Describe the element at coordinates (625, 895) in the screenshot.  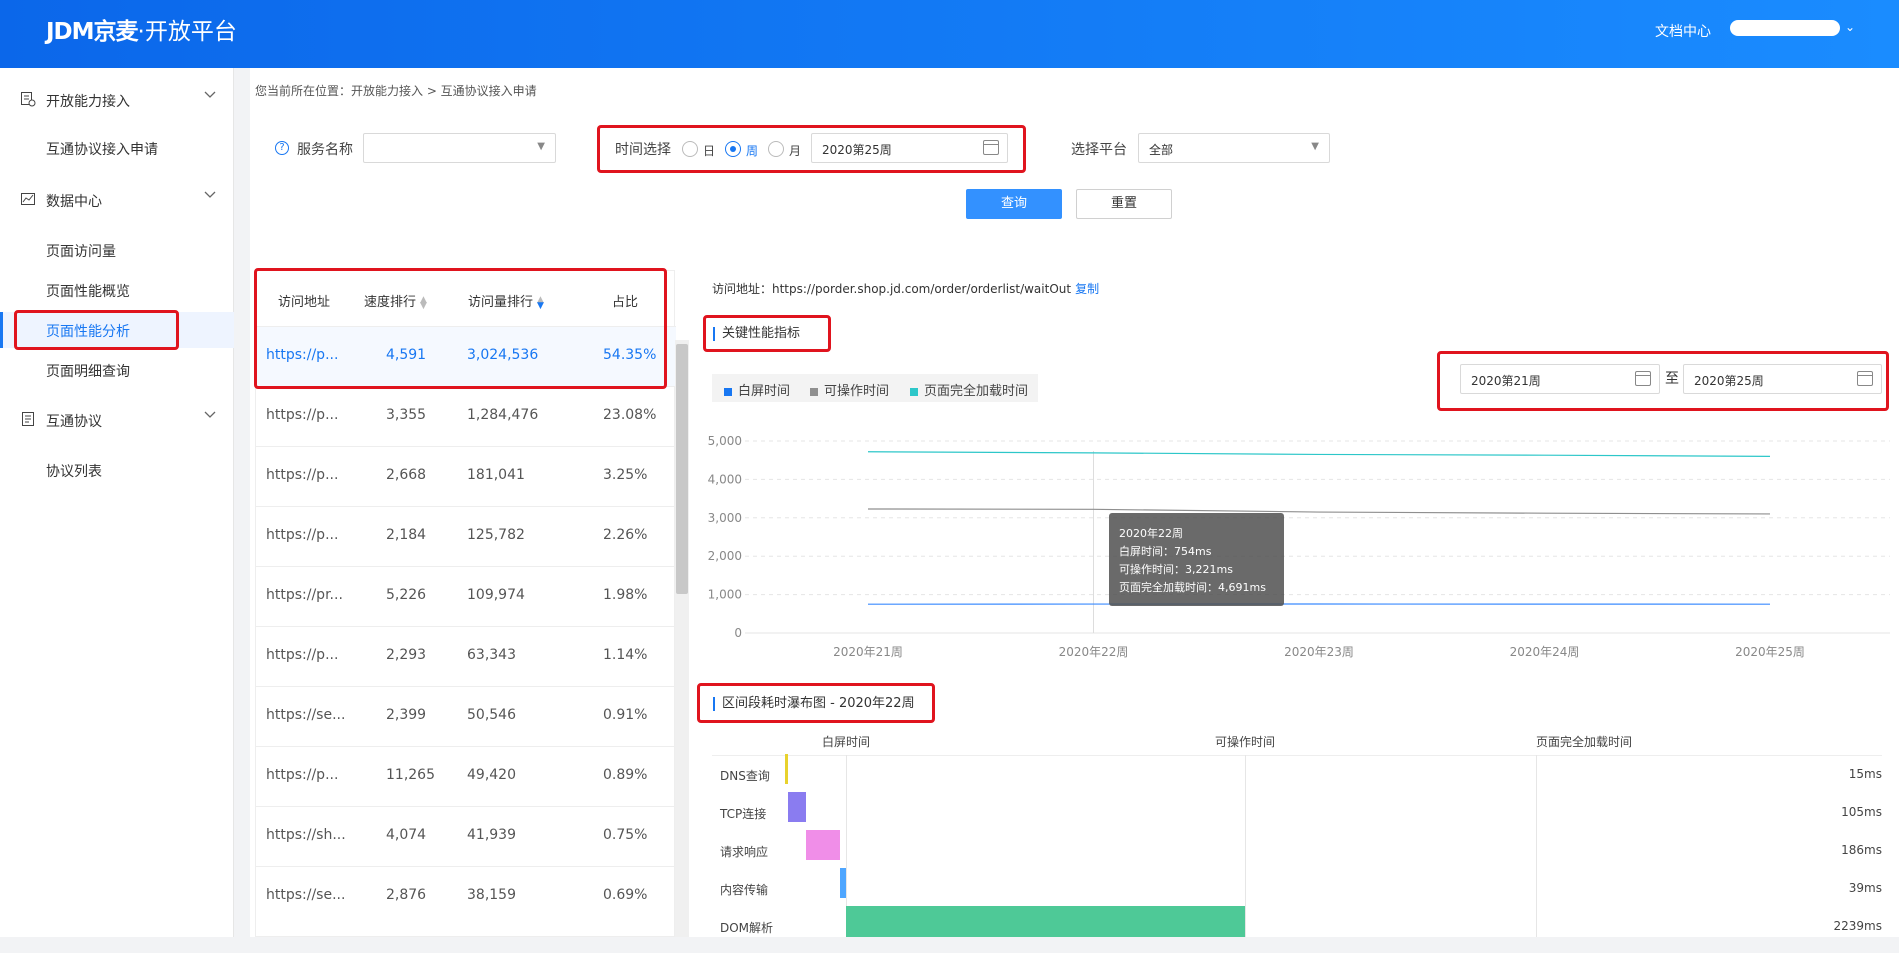
I see `table-cell-ratio: 0.69%` at that location.